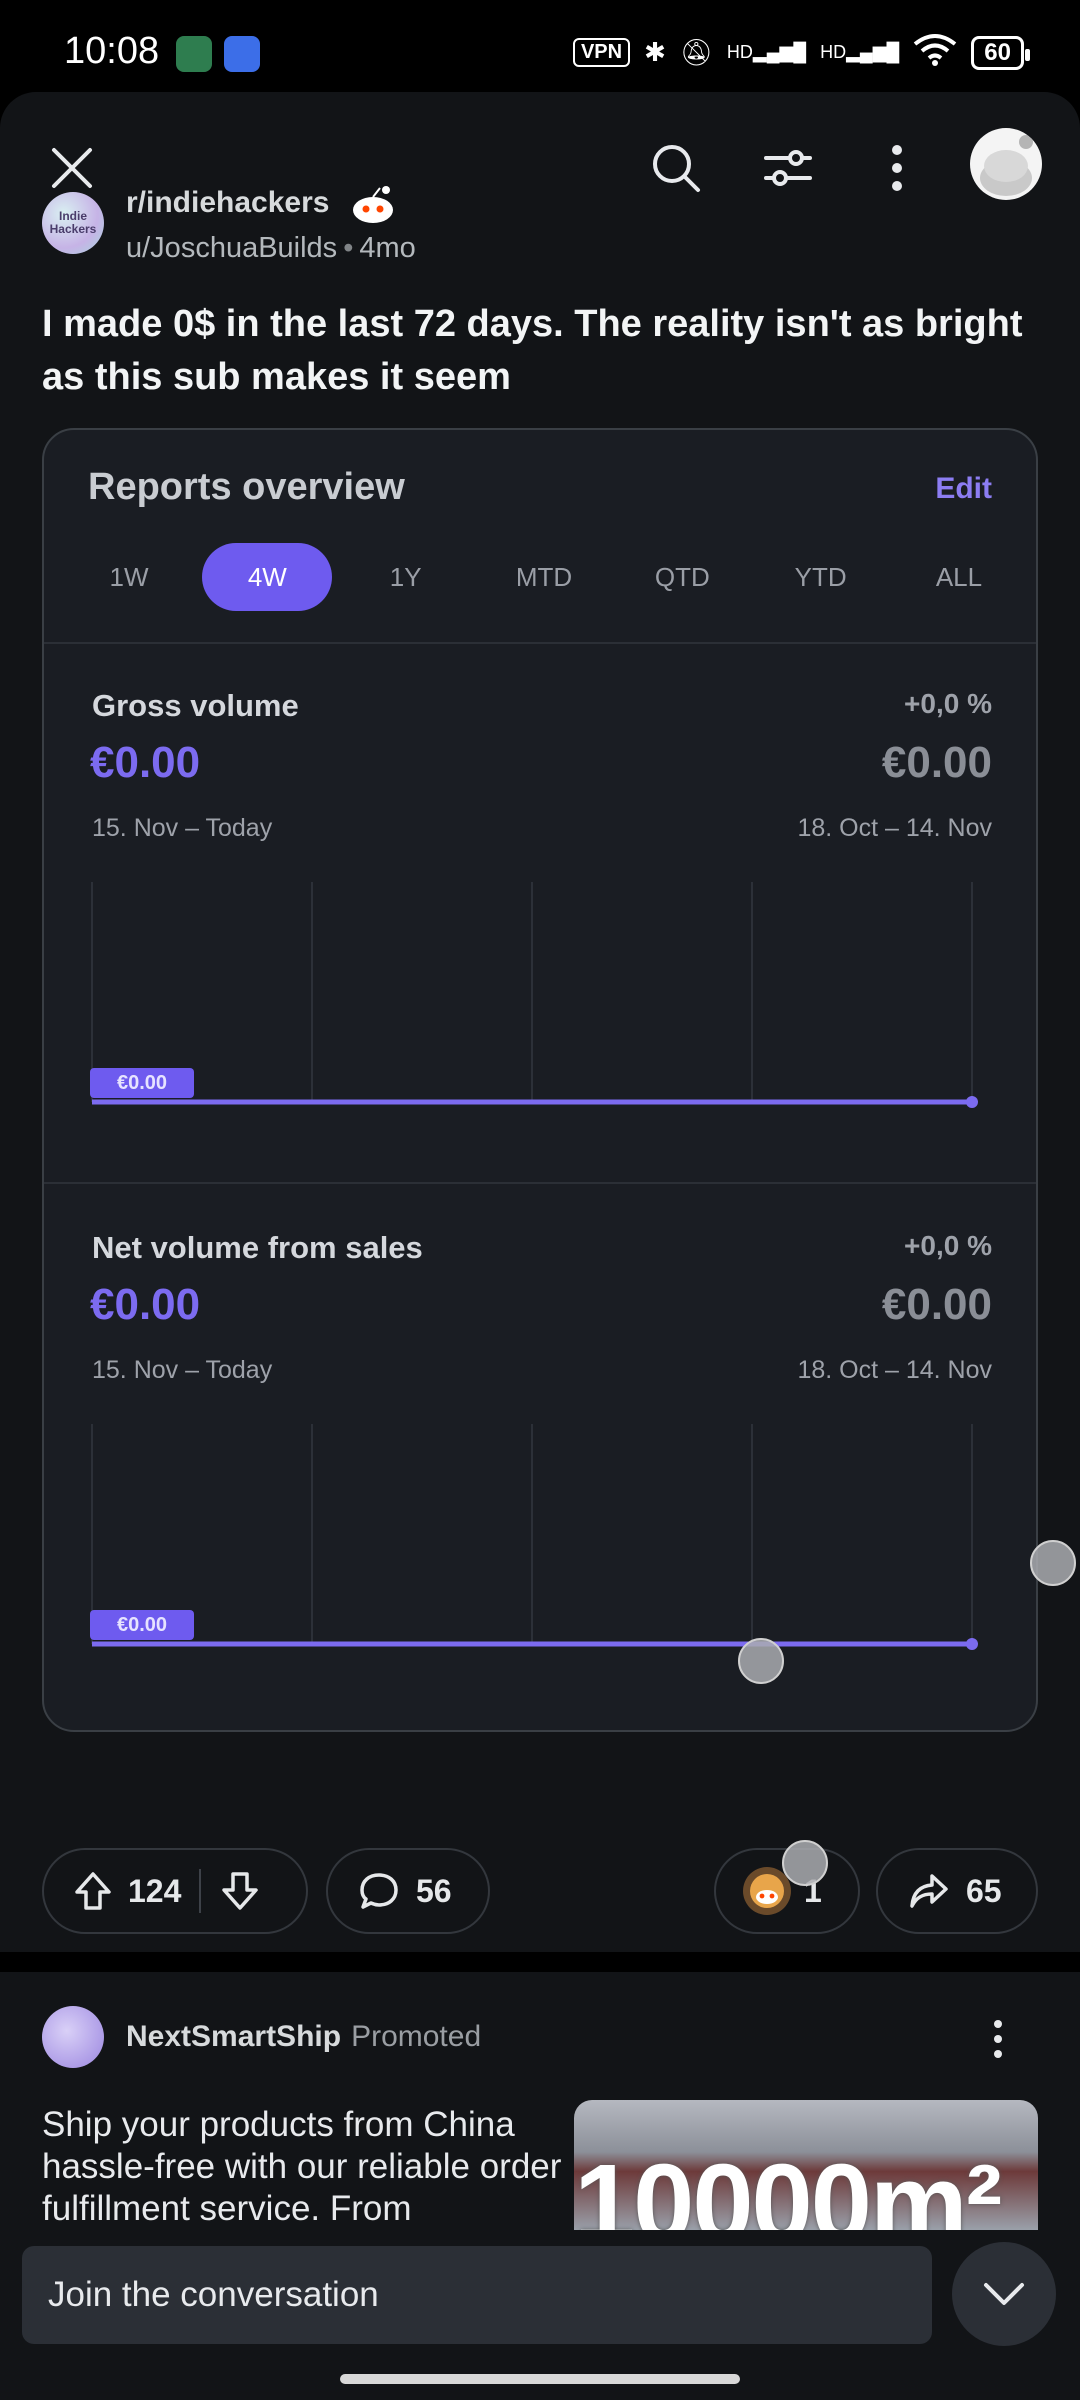  I want to click on range-tab-qtd: QTD, so click(682, 576).